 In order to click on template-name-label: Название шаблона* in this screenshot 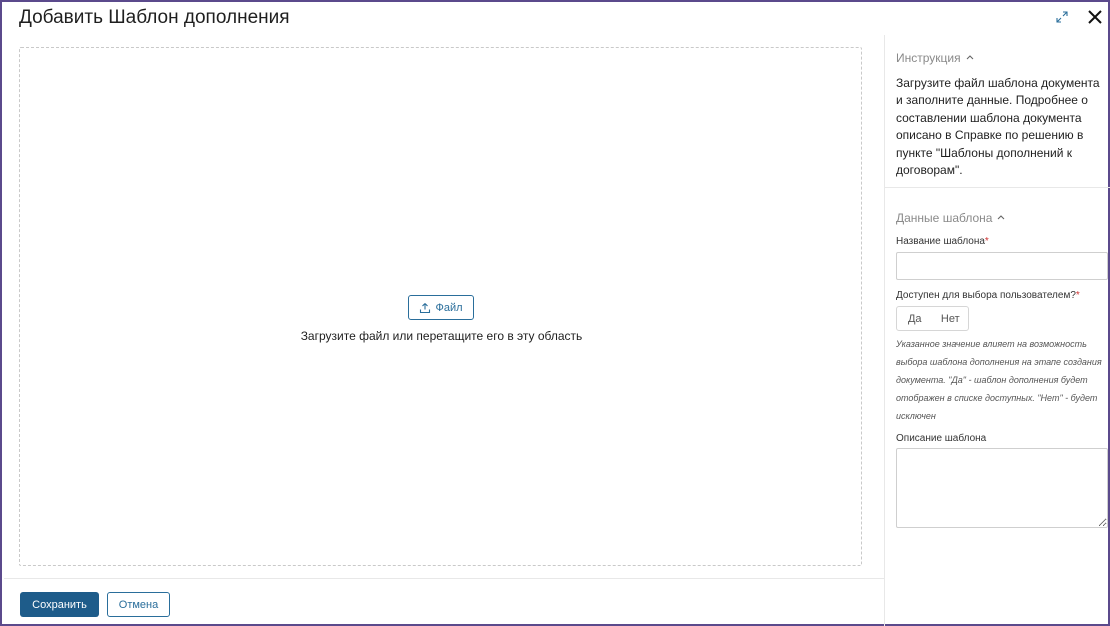, I will do `click(942, 241)`.